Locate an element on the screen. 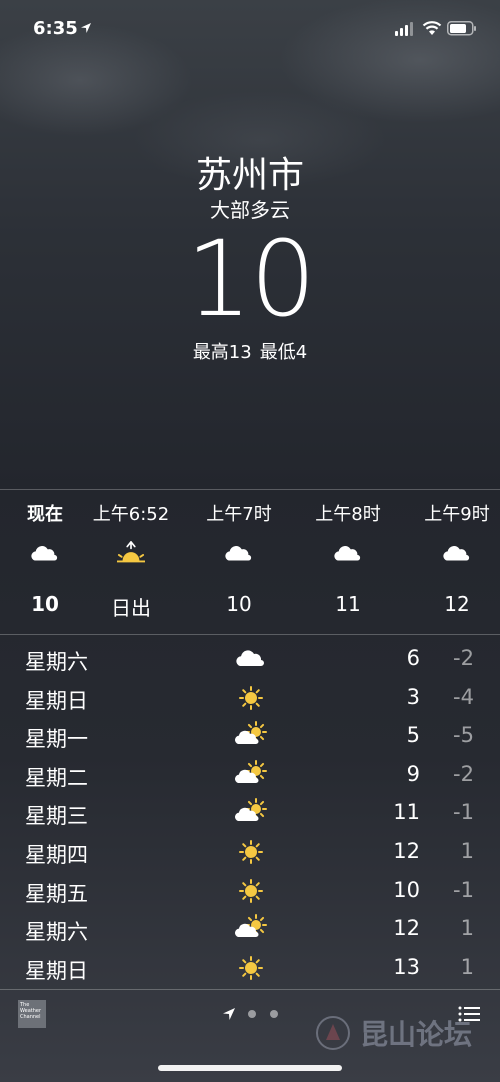  sunrise-icon is located at coordinates (130, 552).